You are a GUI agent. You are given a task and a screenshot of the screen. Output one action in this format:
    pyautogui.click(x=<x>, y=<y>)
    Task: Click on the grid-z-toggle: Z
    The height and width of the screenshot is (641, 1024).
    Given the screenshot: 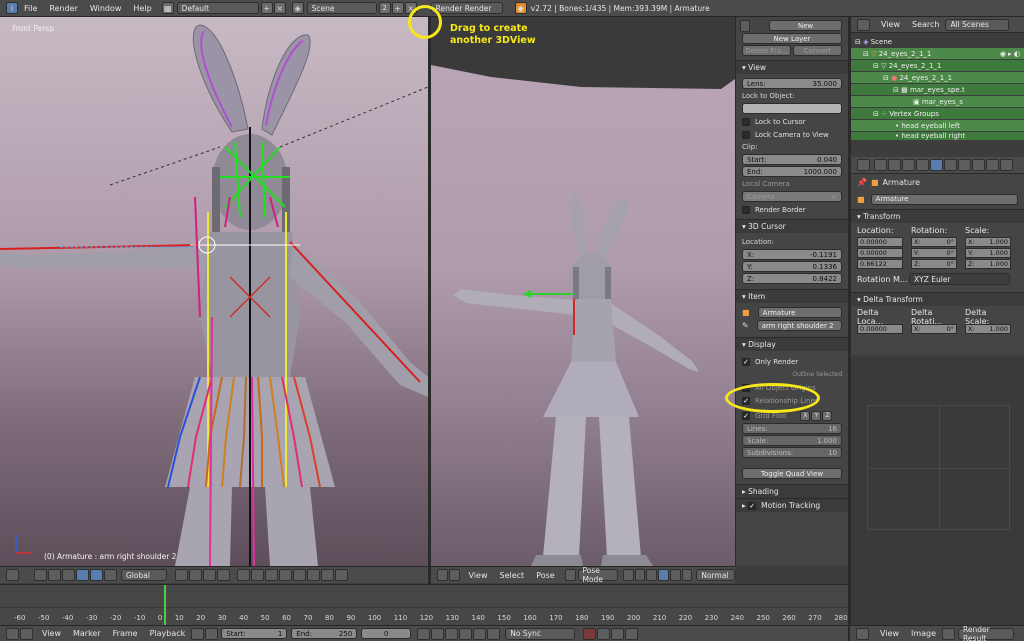 What is the action you would take?
    pyautogui.click(x=827, y=415)
    